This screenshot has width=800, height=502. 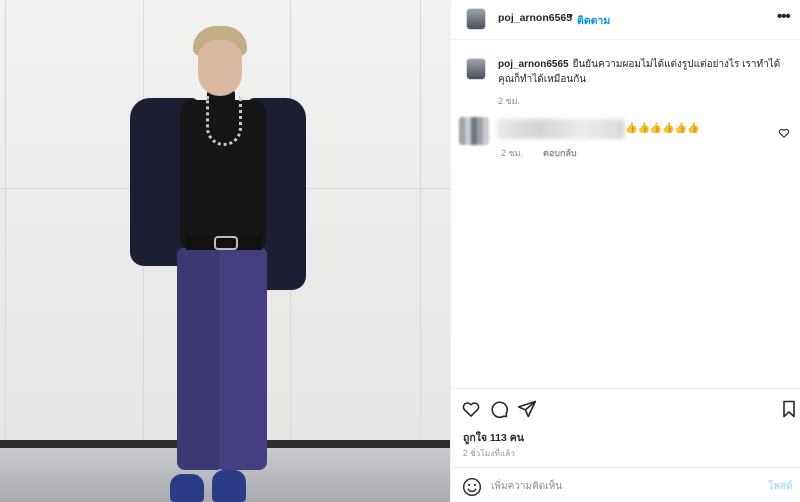 What do you see at coordinates (593, 20) in the screenshot?
I see `follow-button: ติดตาม` at bounding box center [593, 20].